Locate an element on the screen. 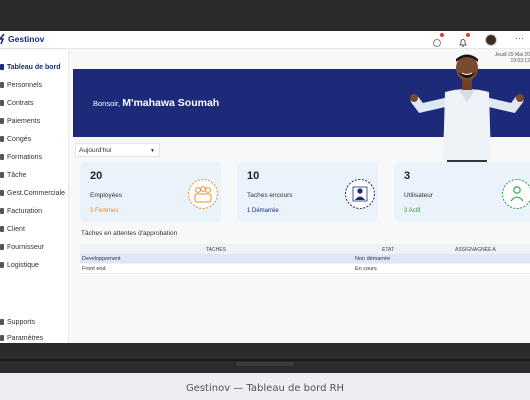  training-icon is located at coordinates (2, 157).